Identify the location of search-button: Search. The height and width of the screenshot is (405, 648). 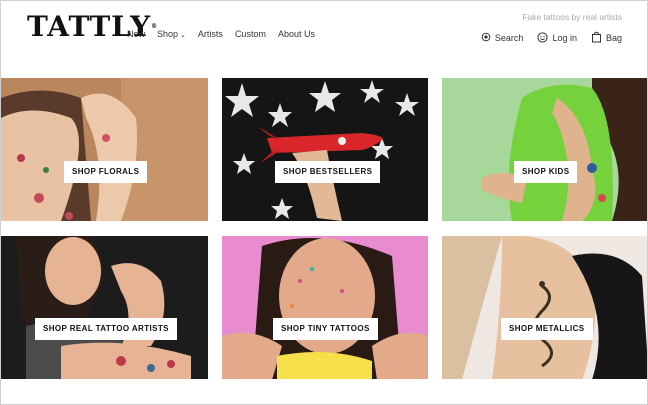
(502, 38).